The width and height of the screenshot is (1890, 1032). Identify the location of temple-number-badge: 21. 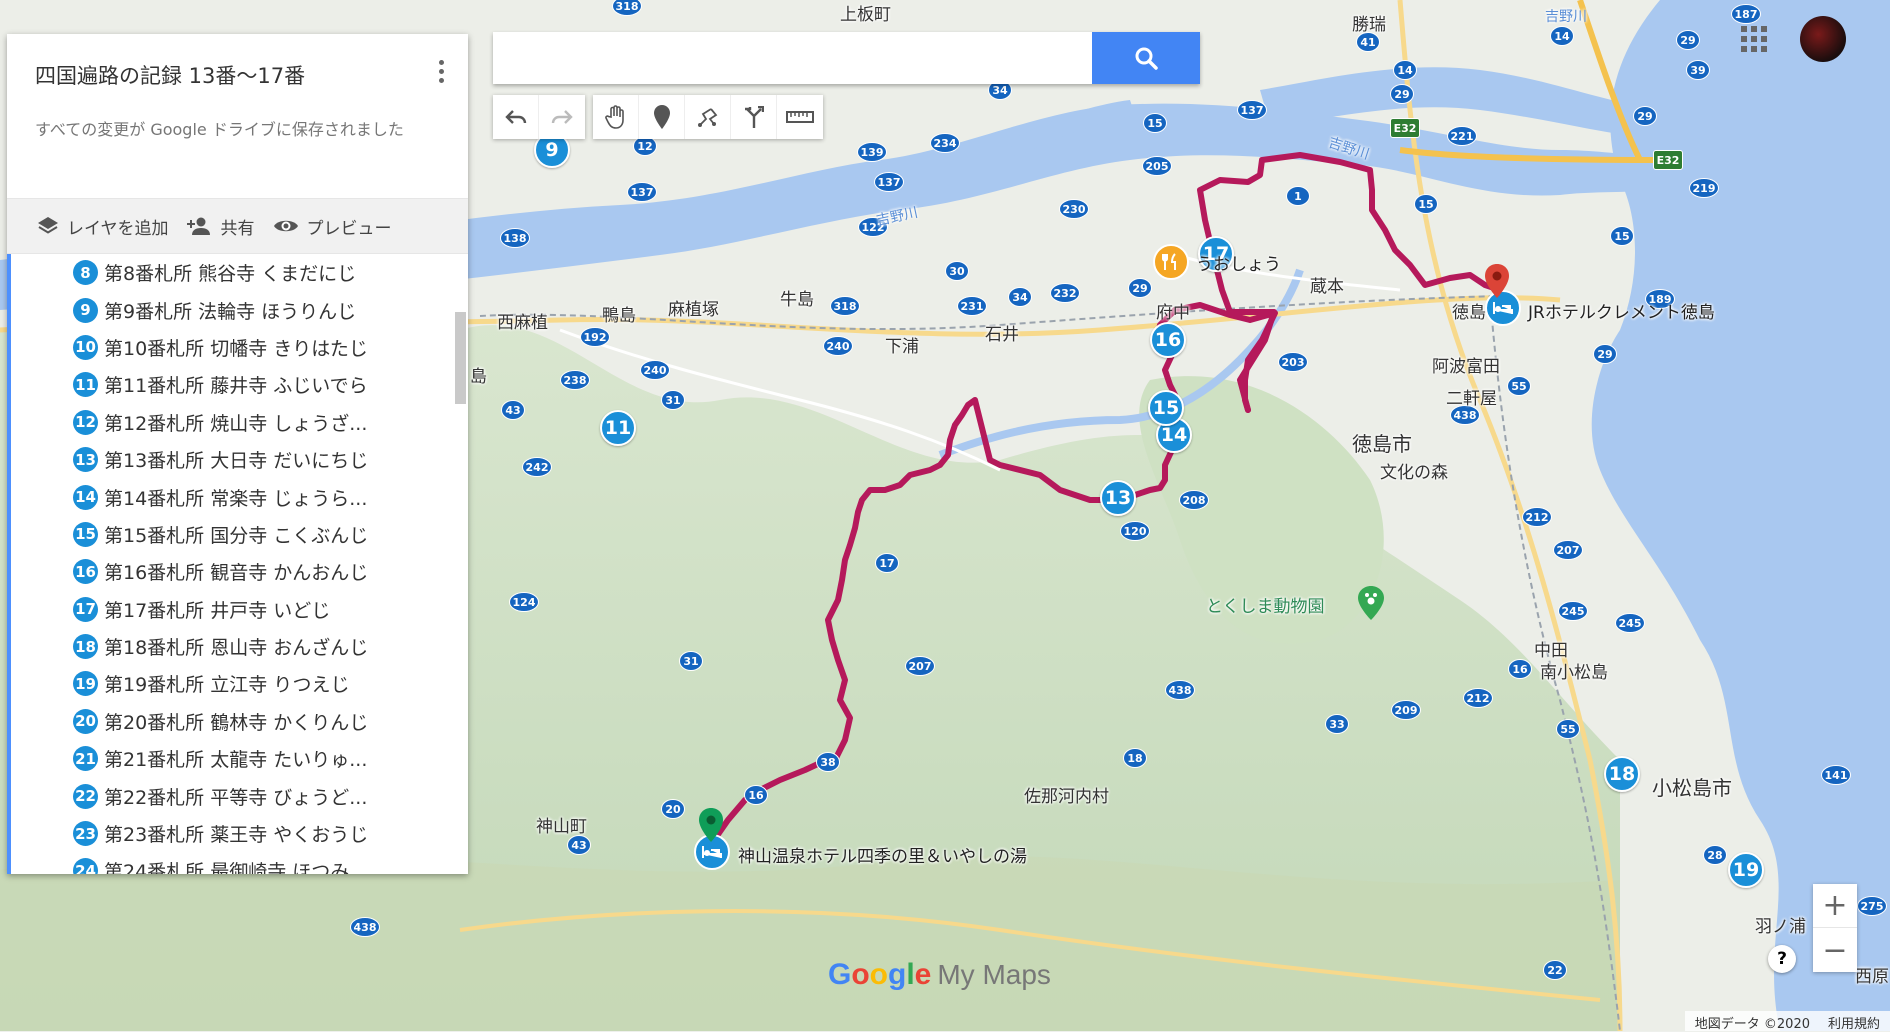
(85, 759).